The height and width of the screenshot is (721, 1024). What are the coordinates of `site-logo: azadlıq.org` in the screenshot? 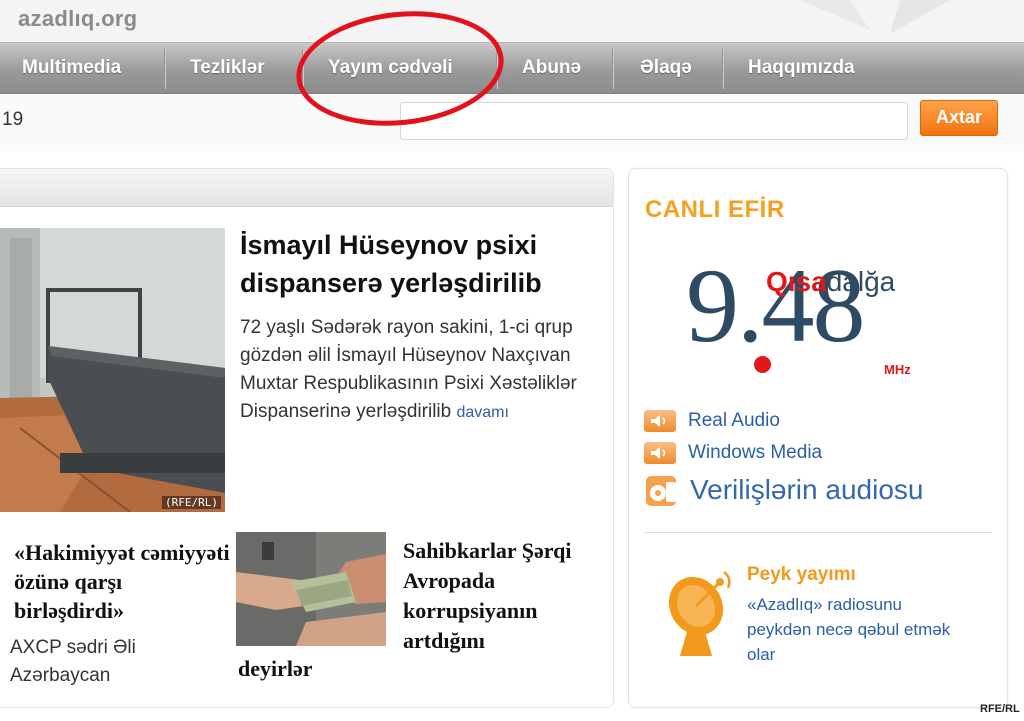 It's located at (77, 19).